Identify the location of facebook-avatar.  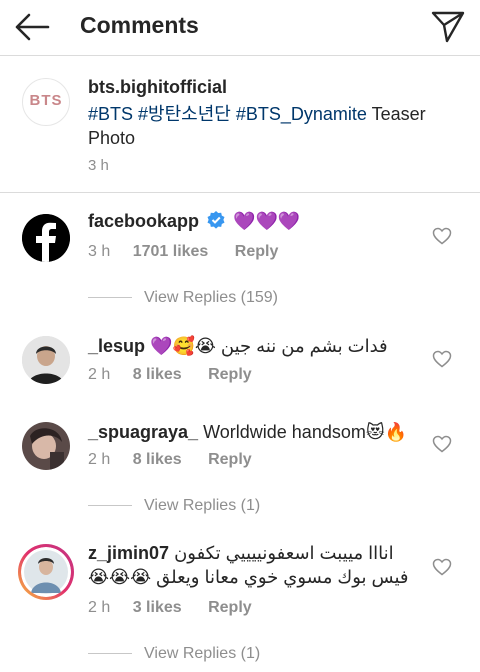
(46, 238).